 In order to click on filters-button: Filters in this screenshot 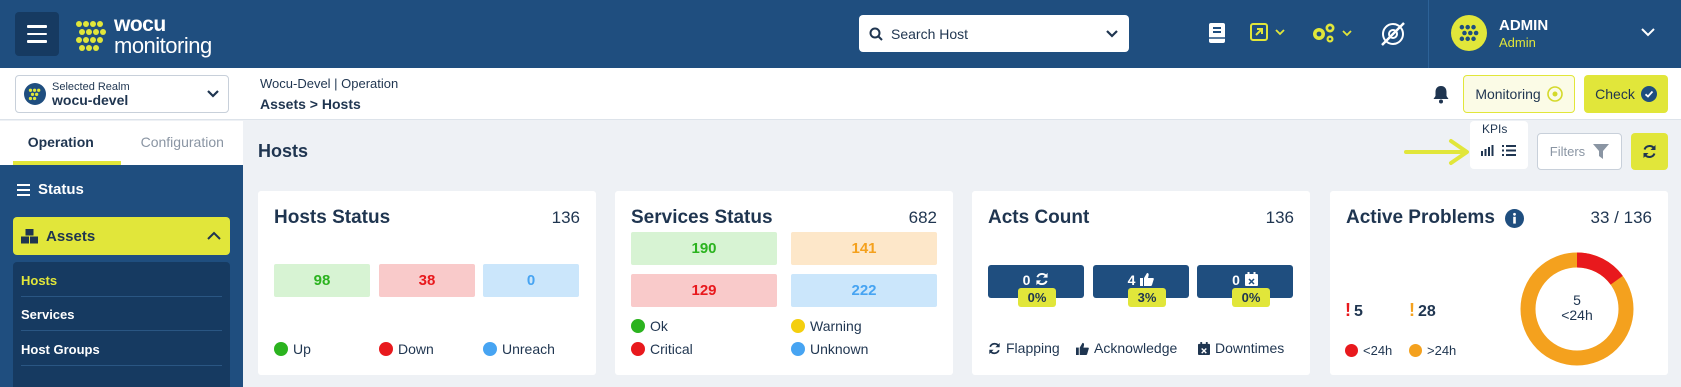, I will do `click(1579, 151)`.